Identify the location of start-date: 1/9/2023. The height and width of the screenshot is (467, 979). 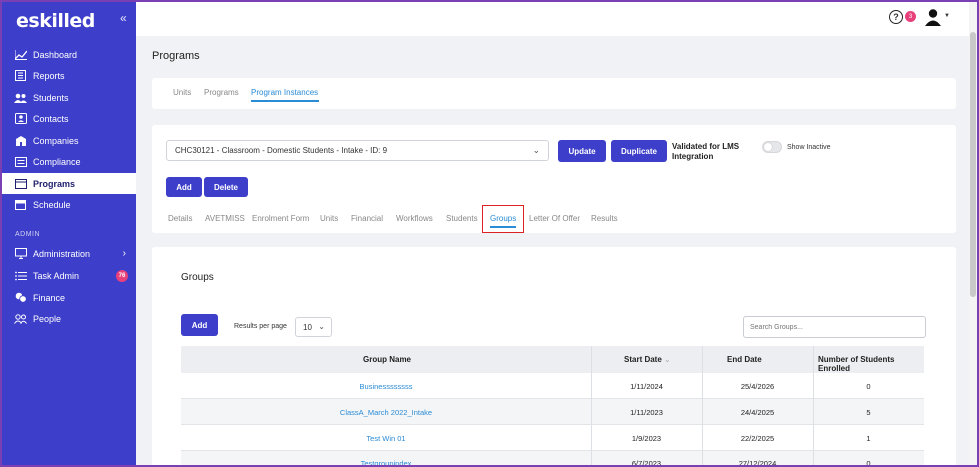
(646, 438).